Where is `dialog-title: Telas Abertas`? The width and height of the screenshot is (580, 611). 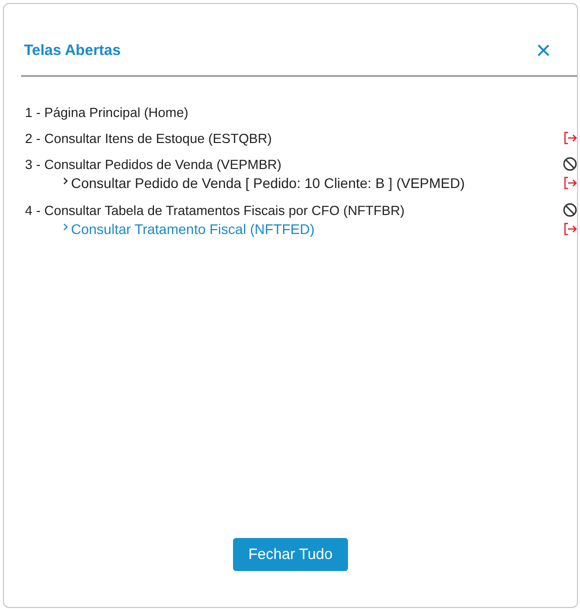
dialog-title: Telas Abertas is located at coordinates (72, 50).